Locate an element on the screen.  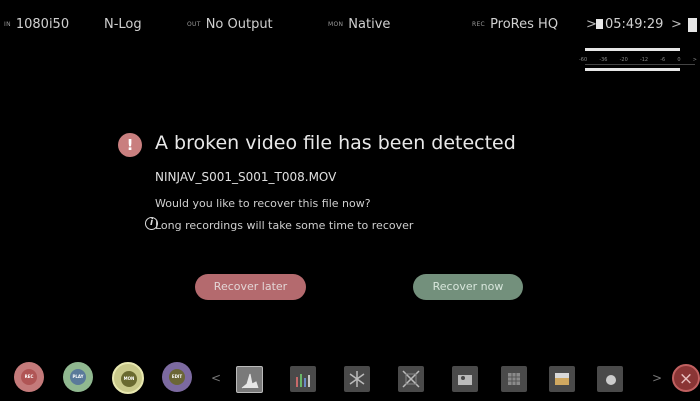
lut-icon is located at coordinates (611, 380).